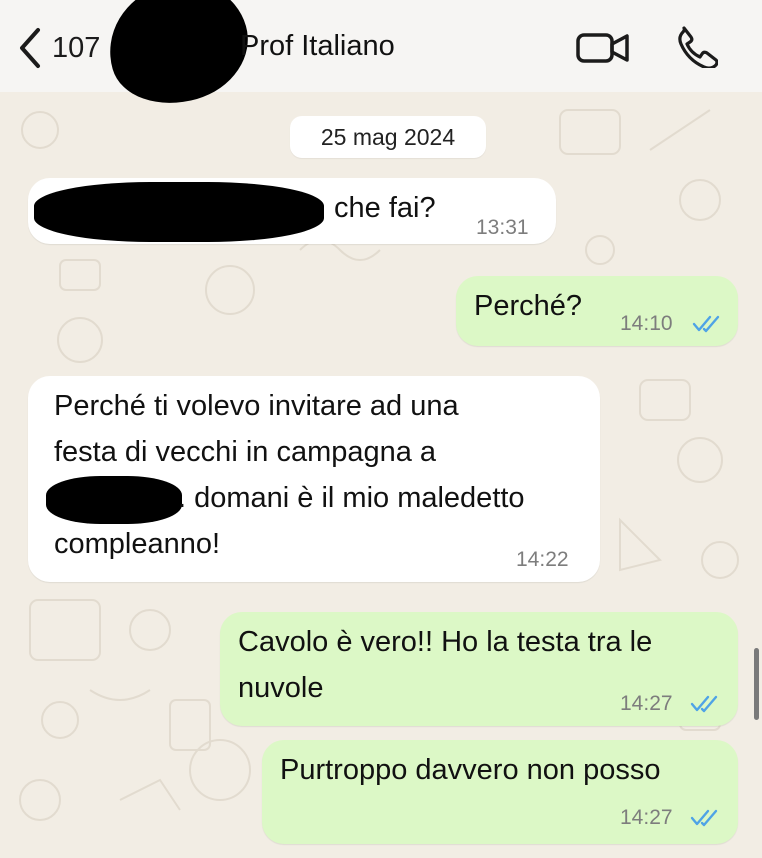 The height and width of the screenshot is (858, 762). Describe the element at coordinates (502, 227) in the screenshot. I see `message-time: 13:31` at that location.